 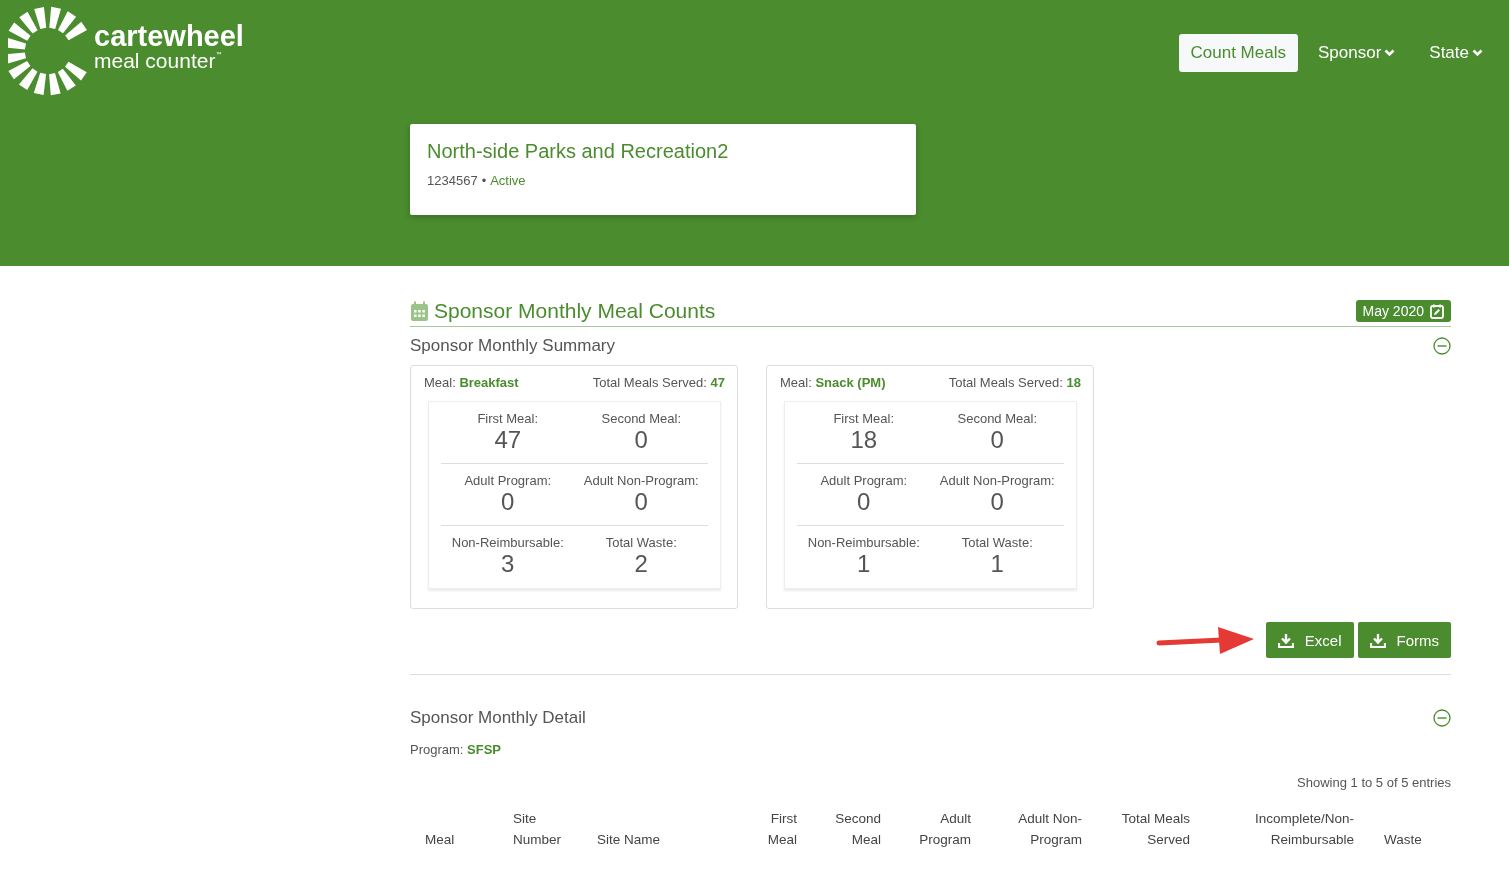 I want to click on stat-value: 3, so click(x=508, y=564).